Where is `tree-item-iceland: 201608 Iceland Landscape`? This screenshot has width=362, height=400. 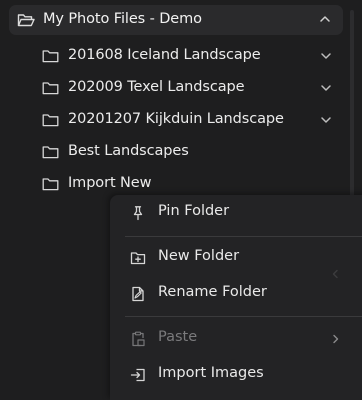
tree-item-iceland: 201608 Iceland Landscape is located at coordinates (190, 56).